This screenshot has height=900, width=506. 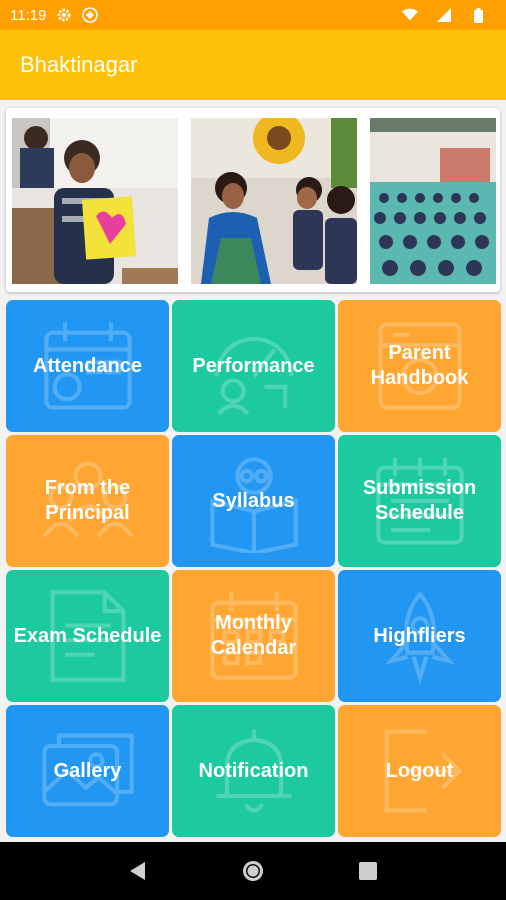 I want to click on tile-performance: Performance, so click(x=253, y=366).